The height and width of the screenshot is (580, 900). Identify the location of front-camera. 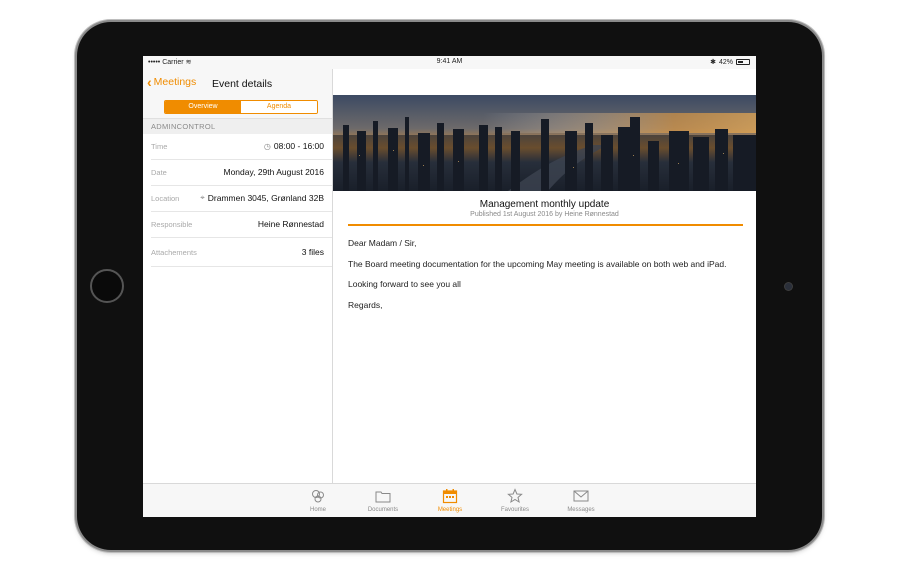
(788, 286).